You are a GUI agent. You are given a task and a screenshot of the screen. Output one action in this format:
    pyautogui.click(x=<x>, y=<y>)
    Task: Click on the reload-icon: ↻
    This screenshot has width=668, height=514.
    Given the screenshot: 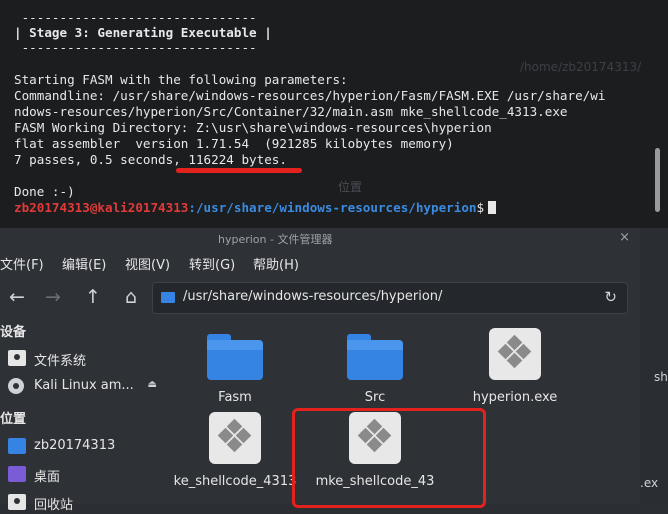 What is the action you would take?
    pyautogui.click(x=610, y=297)
    